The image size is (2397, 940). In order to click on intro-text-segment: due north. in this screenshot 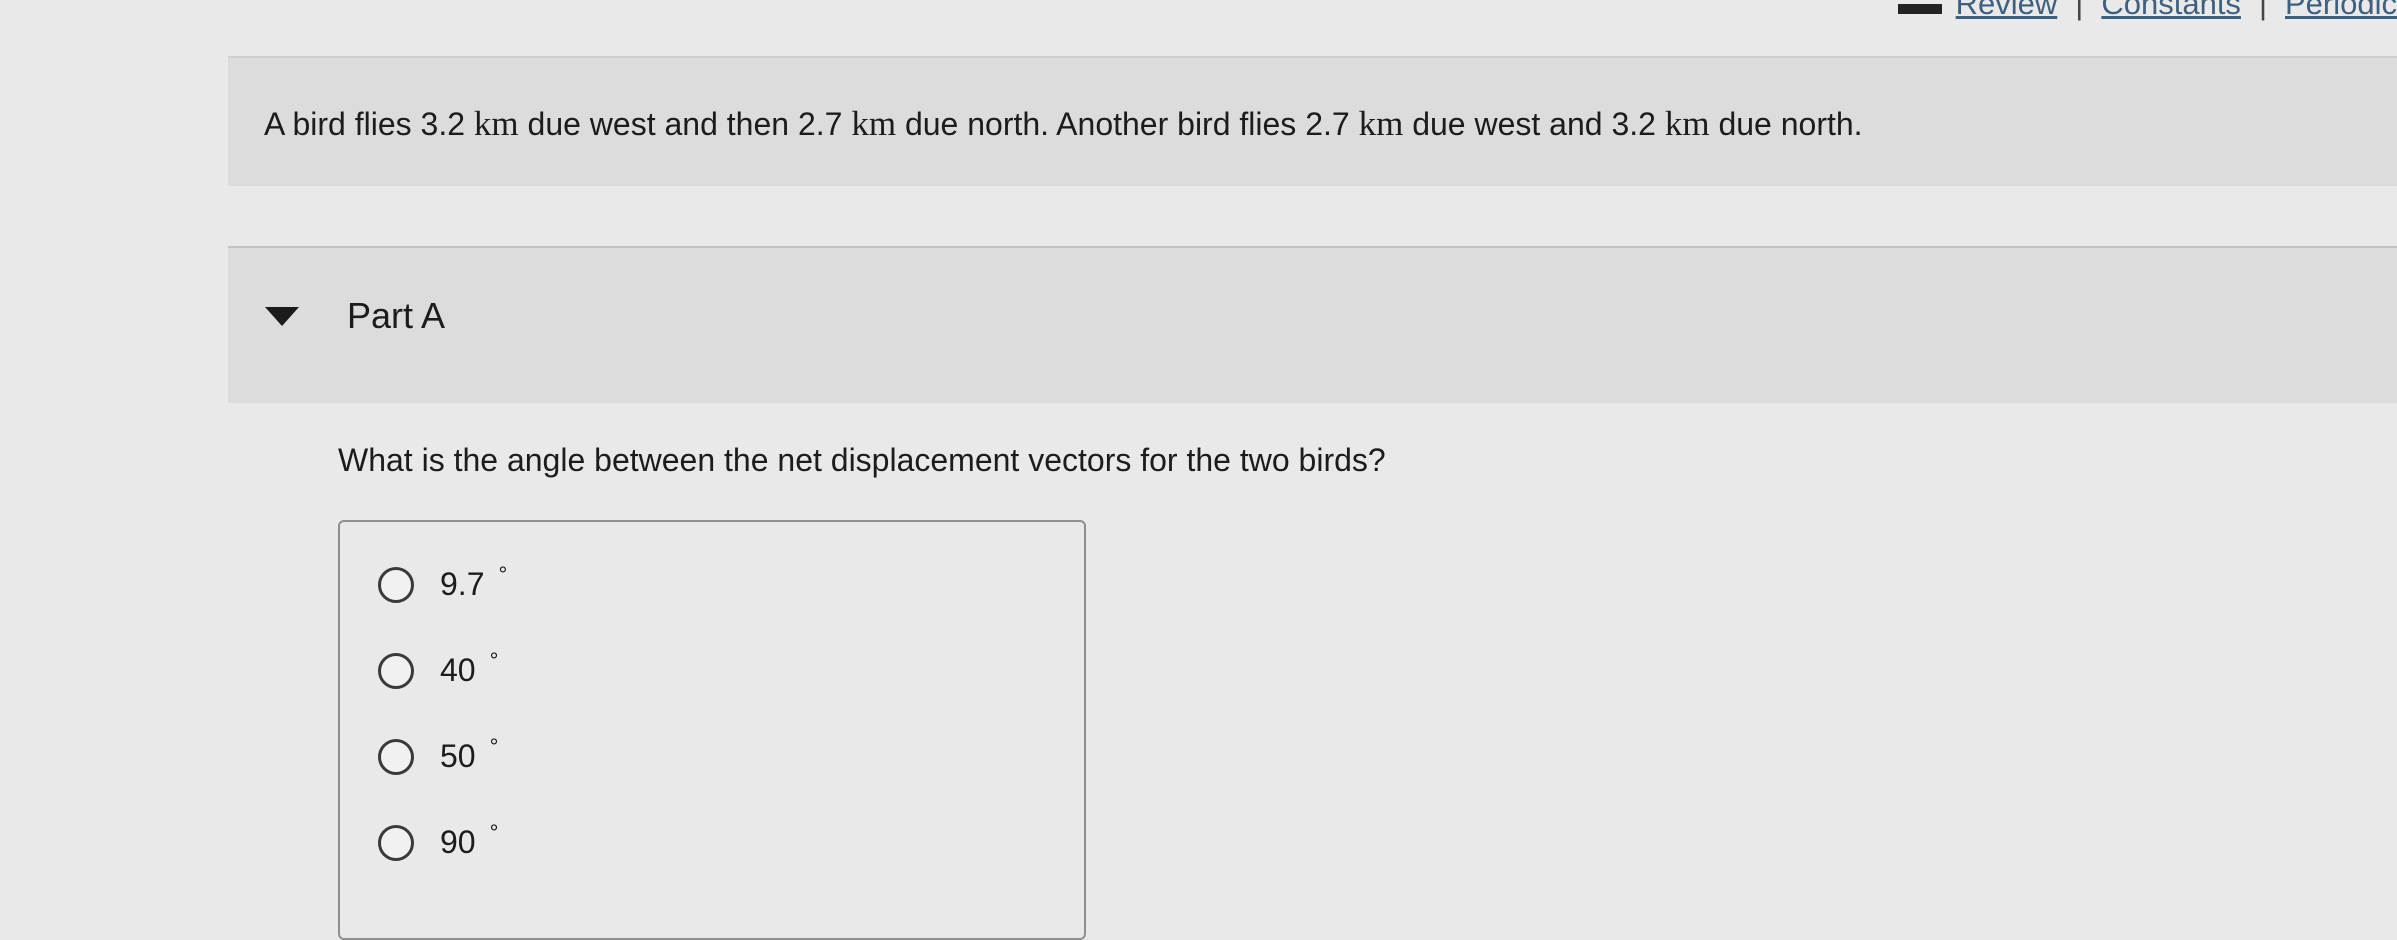, I will do `click(1786, 124)`.